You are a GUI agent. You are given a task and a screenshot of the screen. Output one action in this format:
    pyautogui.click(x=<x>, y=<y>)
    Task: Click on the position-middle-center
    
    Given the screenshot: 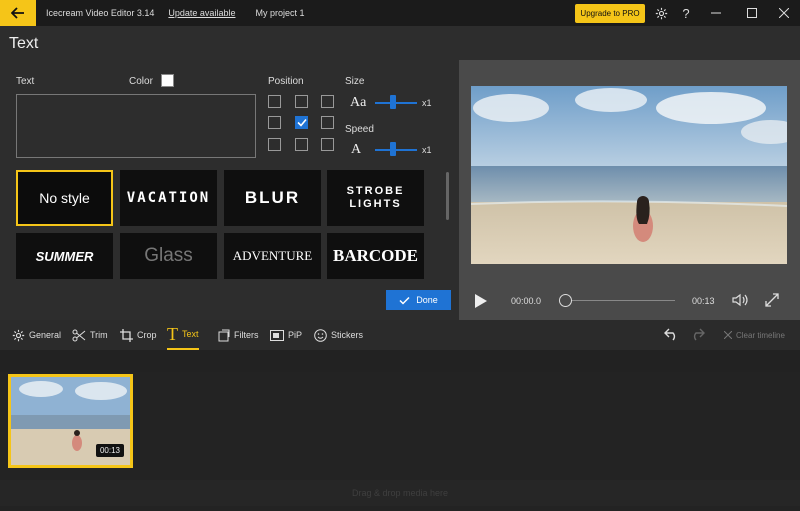 What is the action you would take?
    pyautogui.click(x=301, y=122)
    